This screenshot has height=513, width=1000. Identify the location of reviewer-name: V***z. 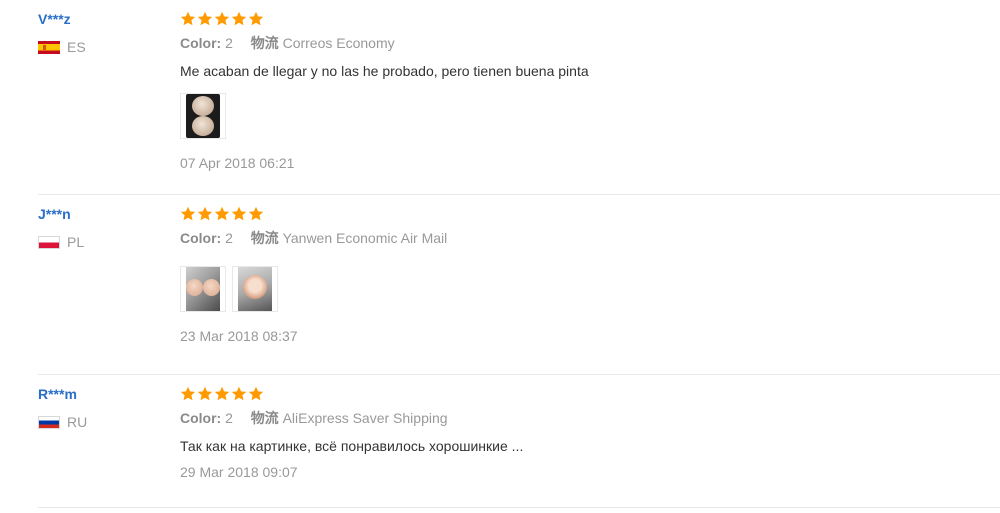
(54, 19).